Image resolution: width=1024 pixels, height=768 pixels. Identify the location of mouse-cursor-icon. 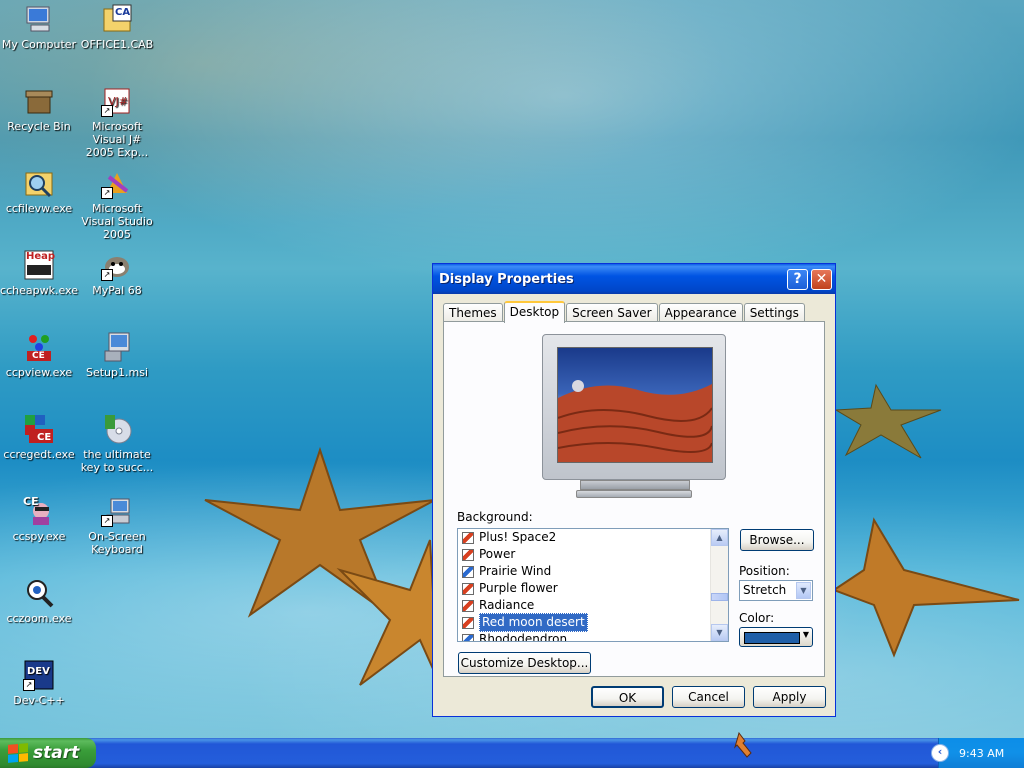
(742, 744).